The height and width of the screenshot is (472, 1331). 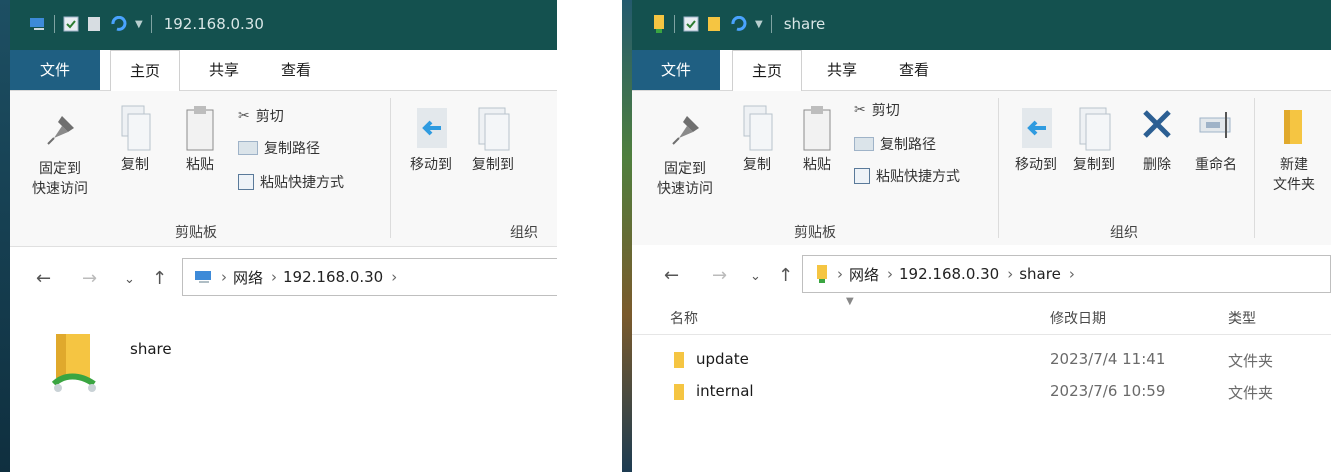 I want to click on copy-icon, so click(x=135, y=129).